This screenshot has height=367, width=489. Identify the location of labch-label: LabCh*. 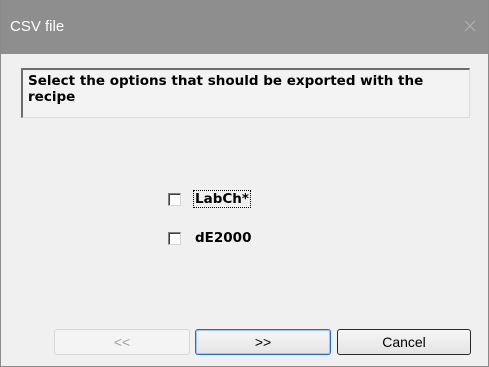
(222, 199).